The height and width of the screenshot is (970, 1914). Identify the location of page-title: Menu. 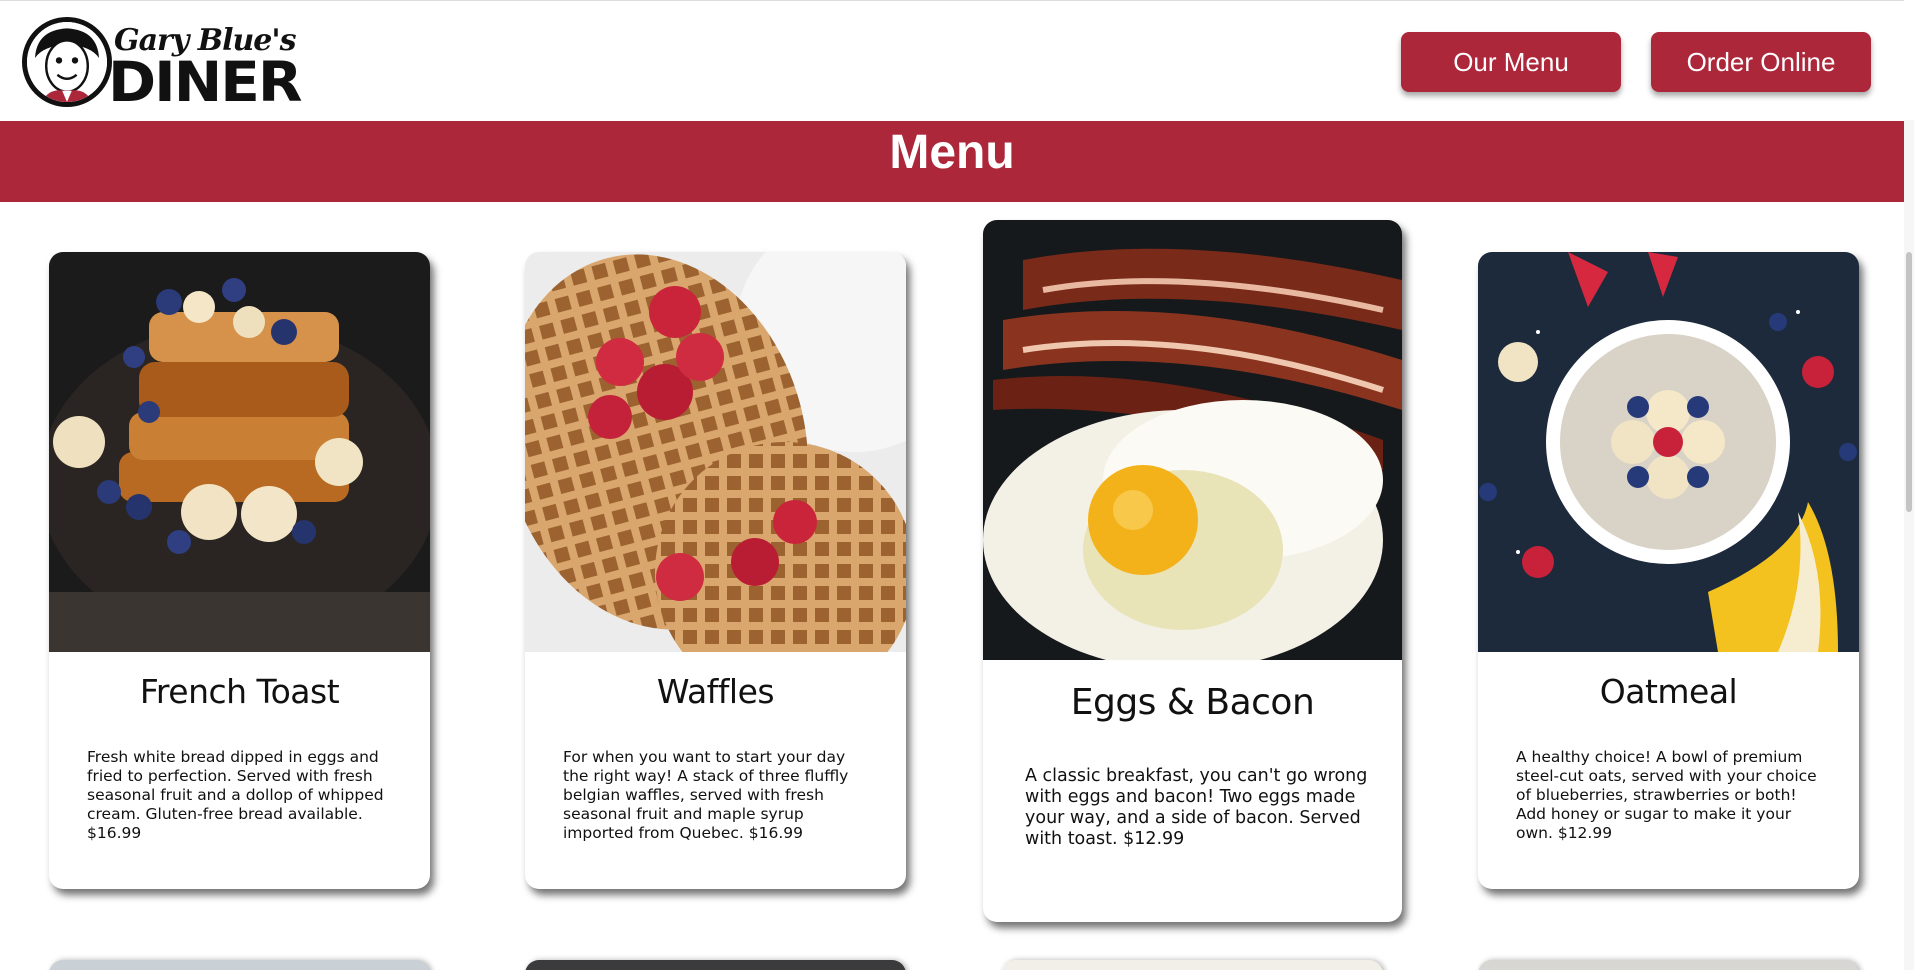
(952, 152).